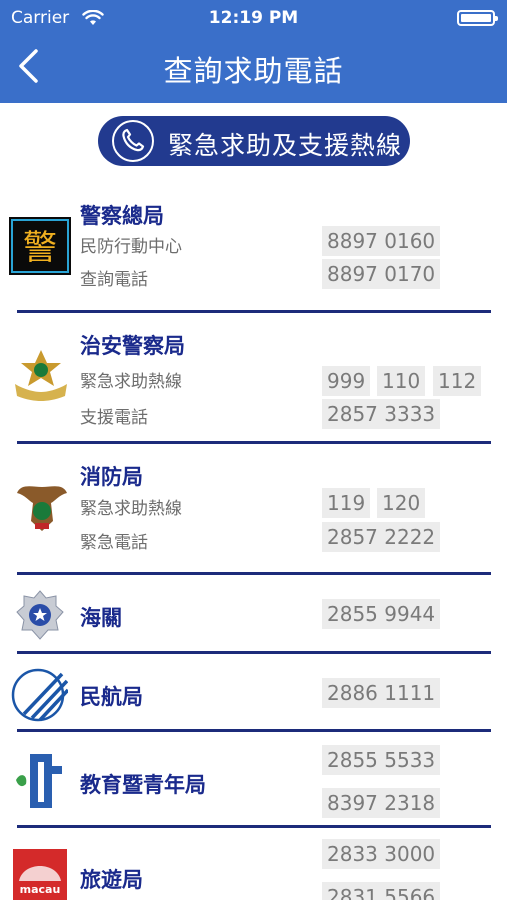  I want to click on line-label: 緊急電話, so click(114, 543).